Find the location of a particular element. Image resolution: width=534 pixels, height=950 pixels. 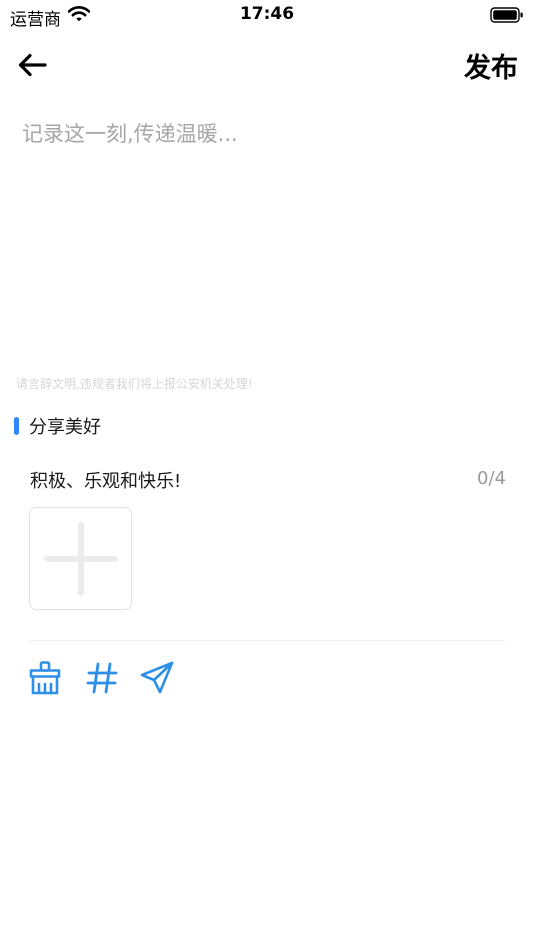

content-notice: 请言辞文明,违规者我们将上报公安机关处理! is located at coordinates (134, 384).